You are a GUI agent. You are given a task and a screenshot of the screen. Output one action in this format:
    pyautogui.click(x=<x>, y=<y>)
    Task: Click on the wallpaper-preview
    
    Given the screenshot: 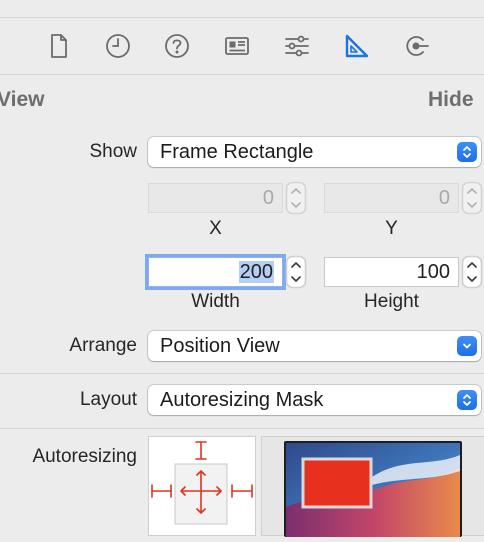 What is the action you would take?
    pyautogui.click(x=373, y=489)
    